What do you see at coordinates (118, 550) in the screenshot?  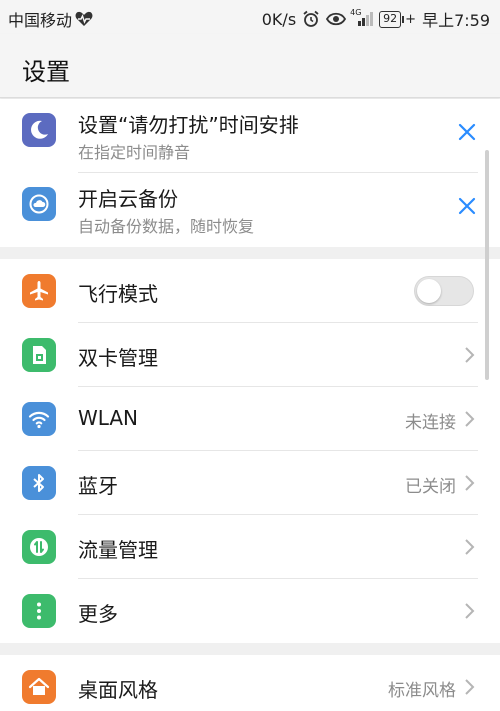 I see `settings-item-label: 流量管理` at bounding box center [118, 550].